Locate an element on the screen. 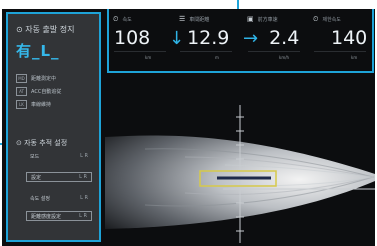 The width and height of the screenshot is (377, 246). arrow-down-icon: ↓ is located at coordinates (177, 38).